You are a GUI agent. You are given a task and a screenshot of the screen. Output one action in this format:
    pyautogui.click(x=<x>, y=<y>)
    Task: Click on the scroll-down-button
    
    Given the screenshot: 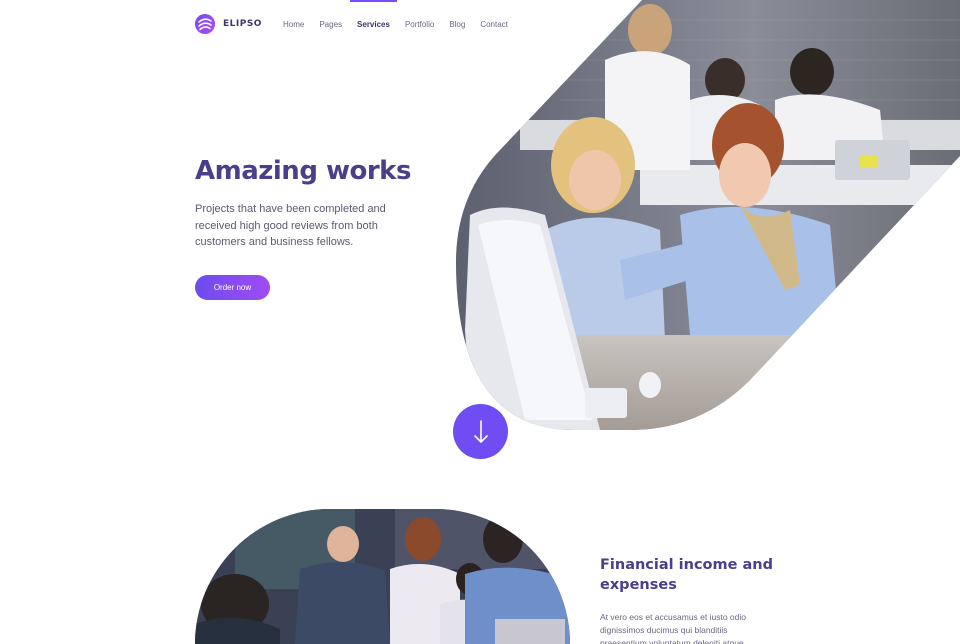 What is the action you would take?
    pyautogui.click(x=480, y=431)
    